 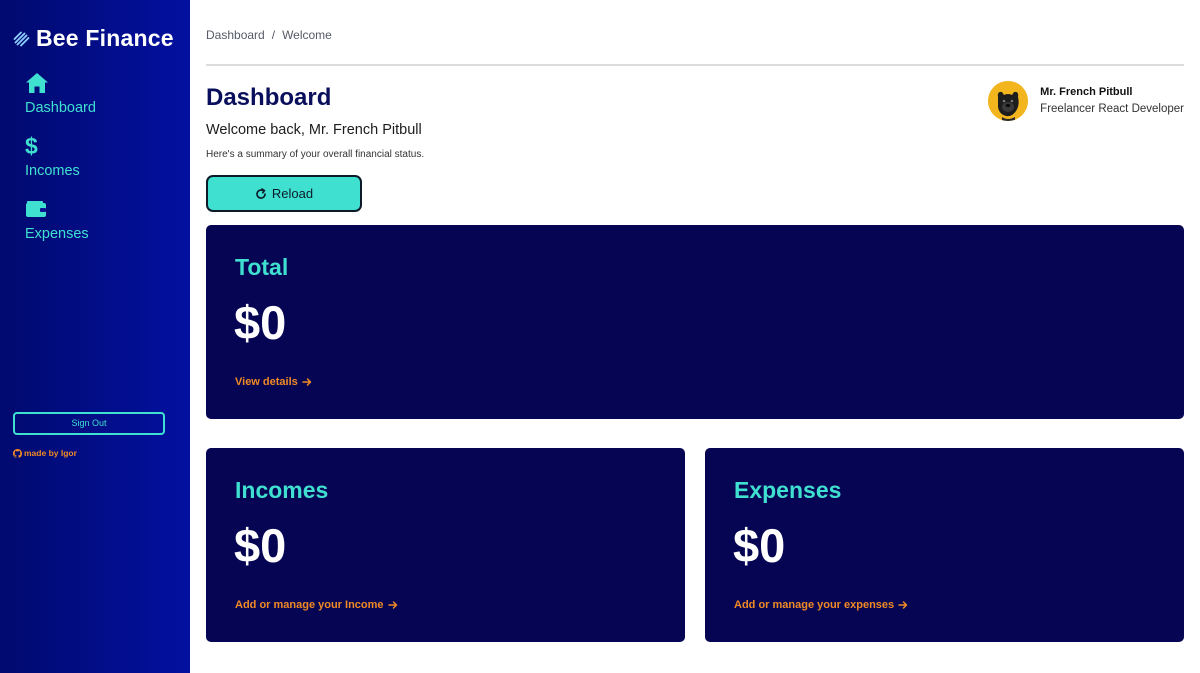 What do you see at coordinates (60, 94) in the screenshot?
I see `sidebar-item-dashboard: Dashboard` at bounding box center [60, 94].